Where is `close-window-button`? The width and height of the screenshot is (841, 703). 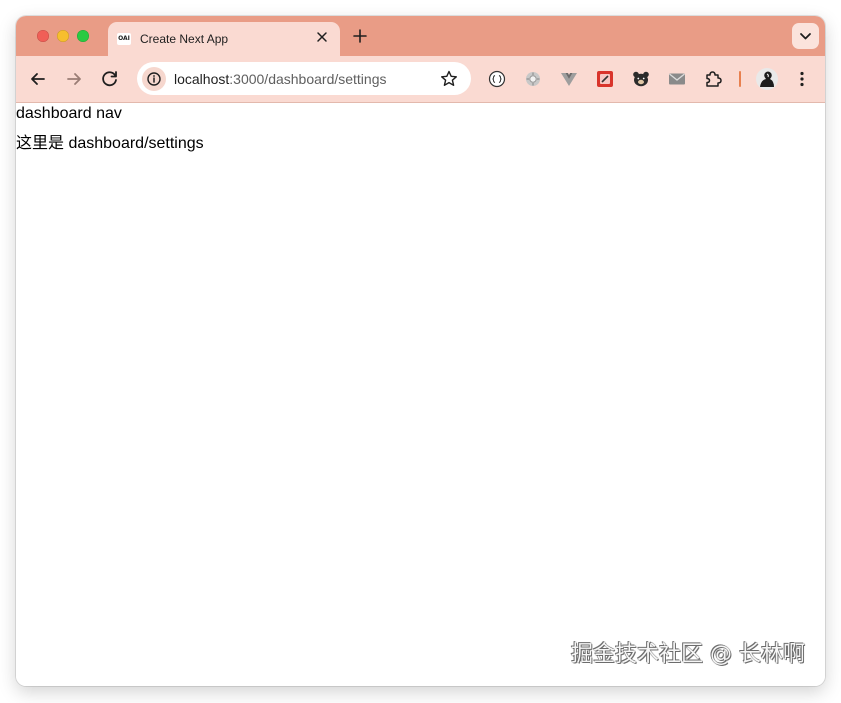
close-window-button is located at coordinates (43, 36).